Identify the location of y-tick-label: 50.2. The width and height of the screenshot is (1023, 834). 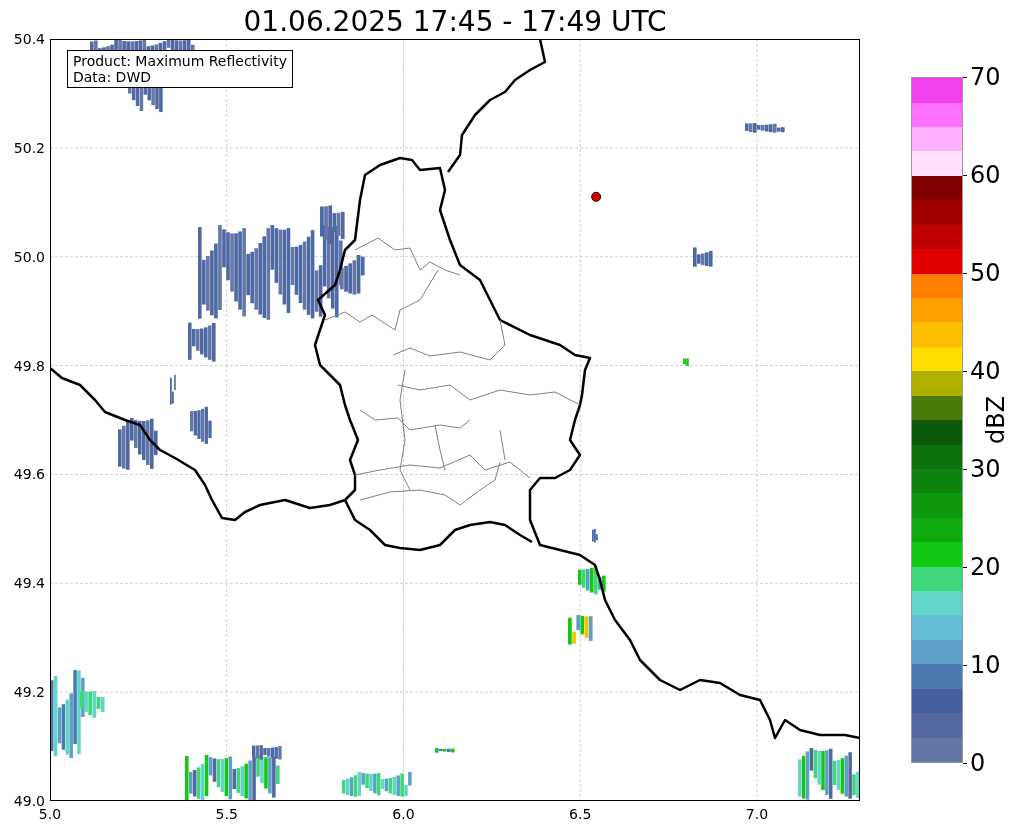
(29, 147).